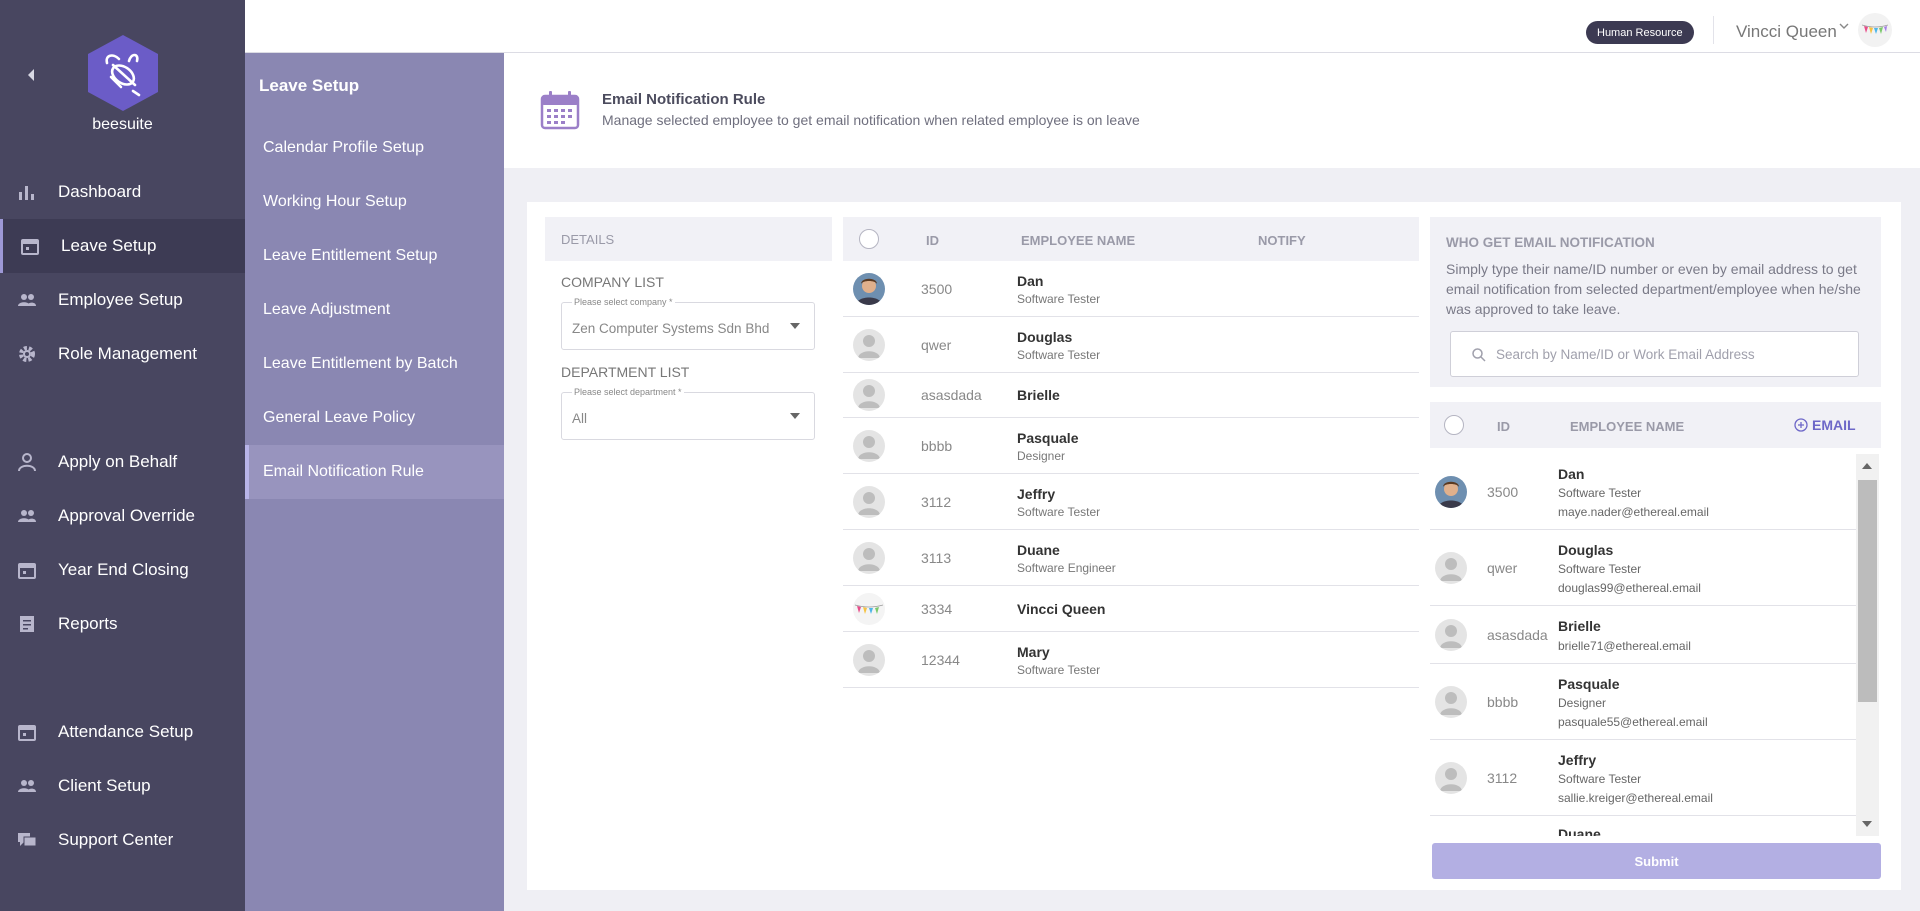 This screenshot has height=911, width=1920. Describe the element at coordinates (1640, 32) in the screenshot. I see `role-badge: Human Resource` at that location.